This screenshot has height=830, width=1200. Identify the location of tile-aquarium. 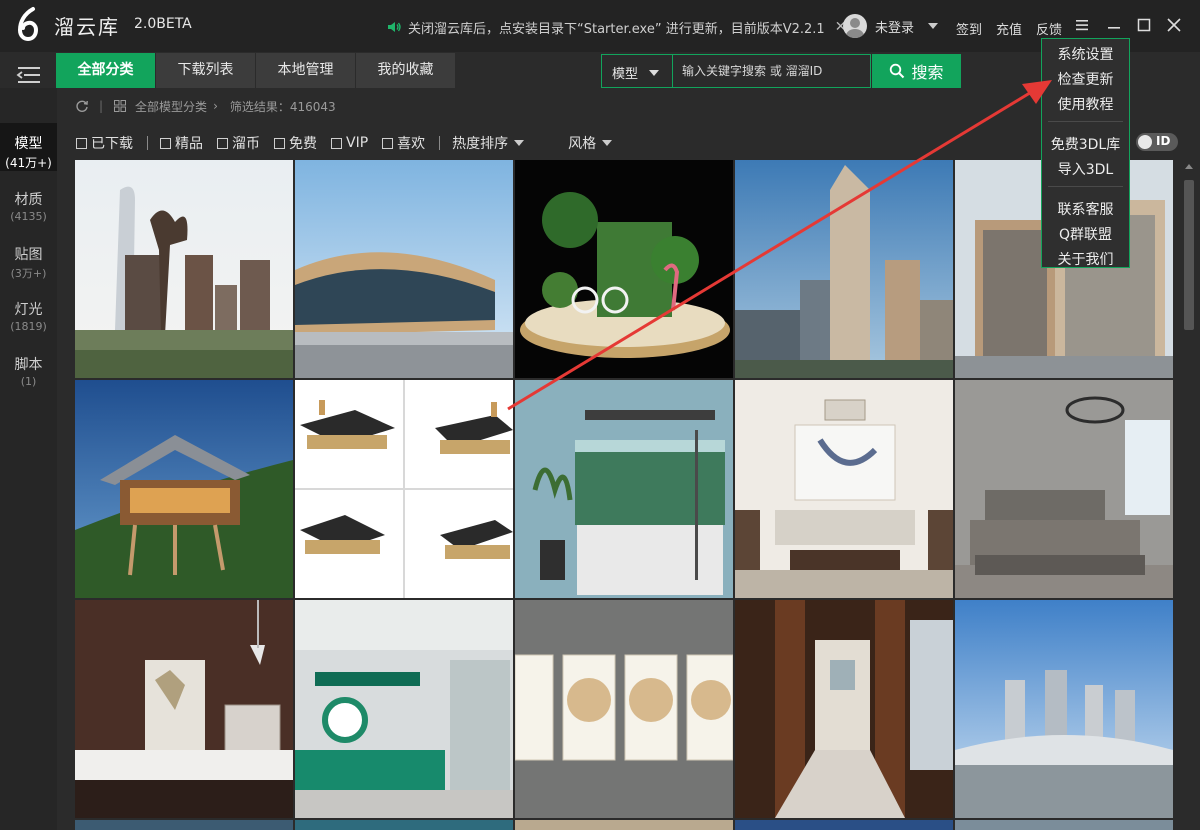
(624, 489).